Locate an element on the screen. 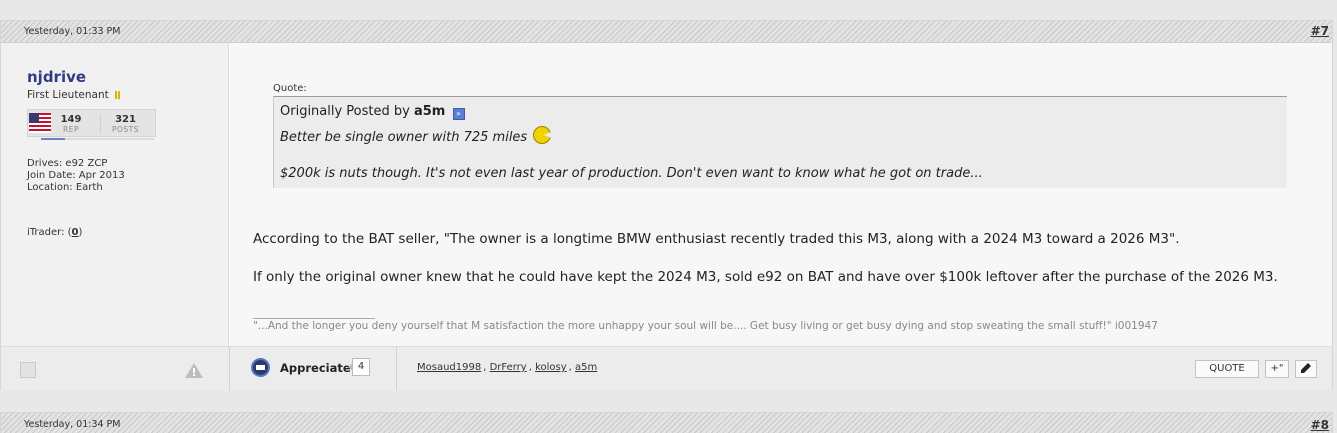 This screenshot has height=433, width=1337. quote-author: a5m is located at coordinates (429, 111).